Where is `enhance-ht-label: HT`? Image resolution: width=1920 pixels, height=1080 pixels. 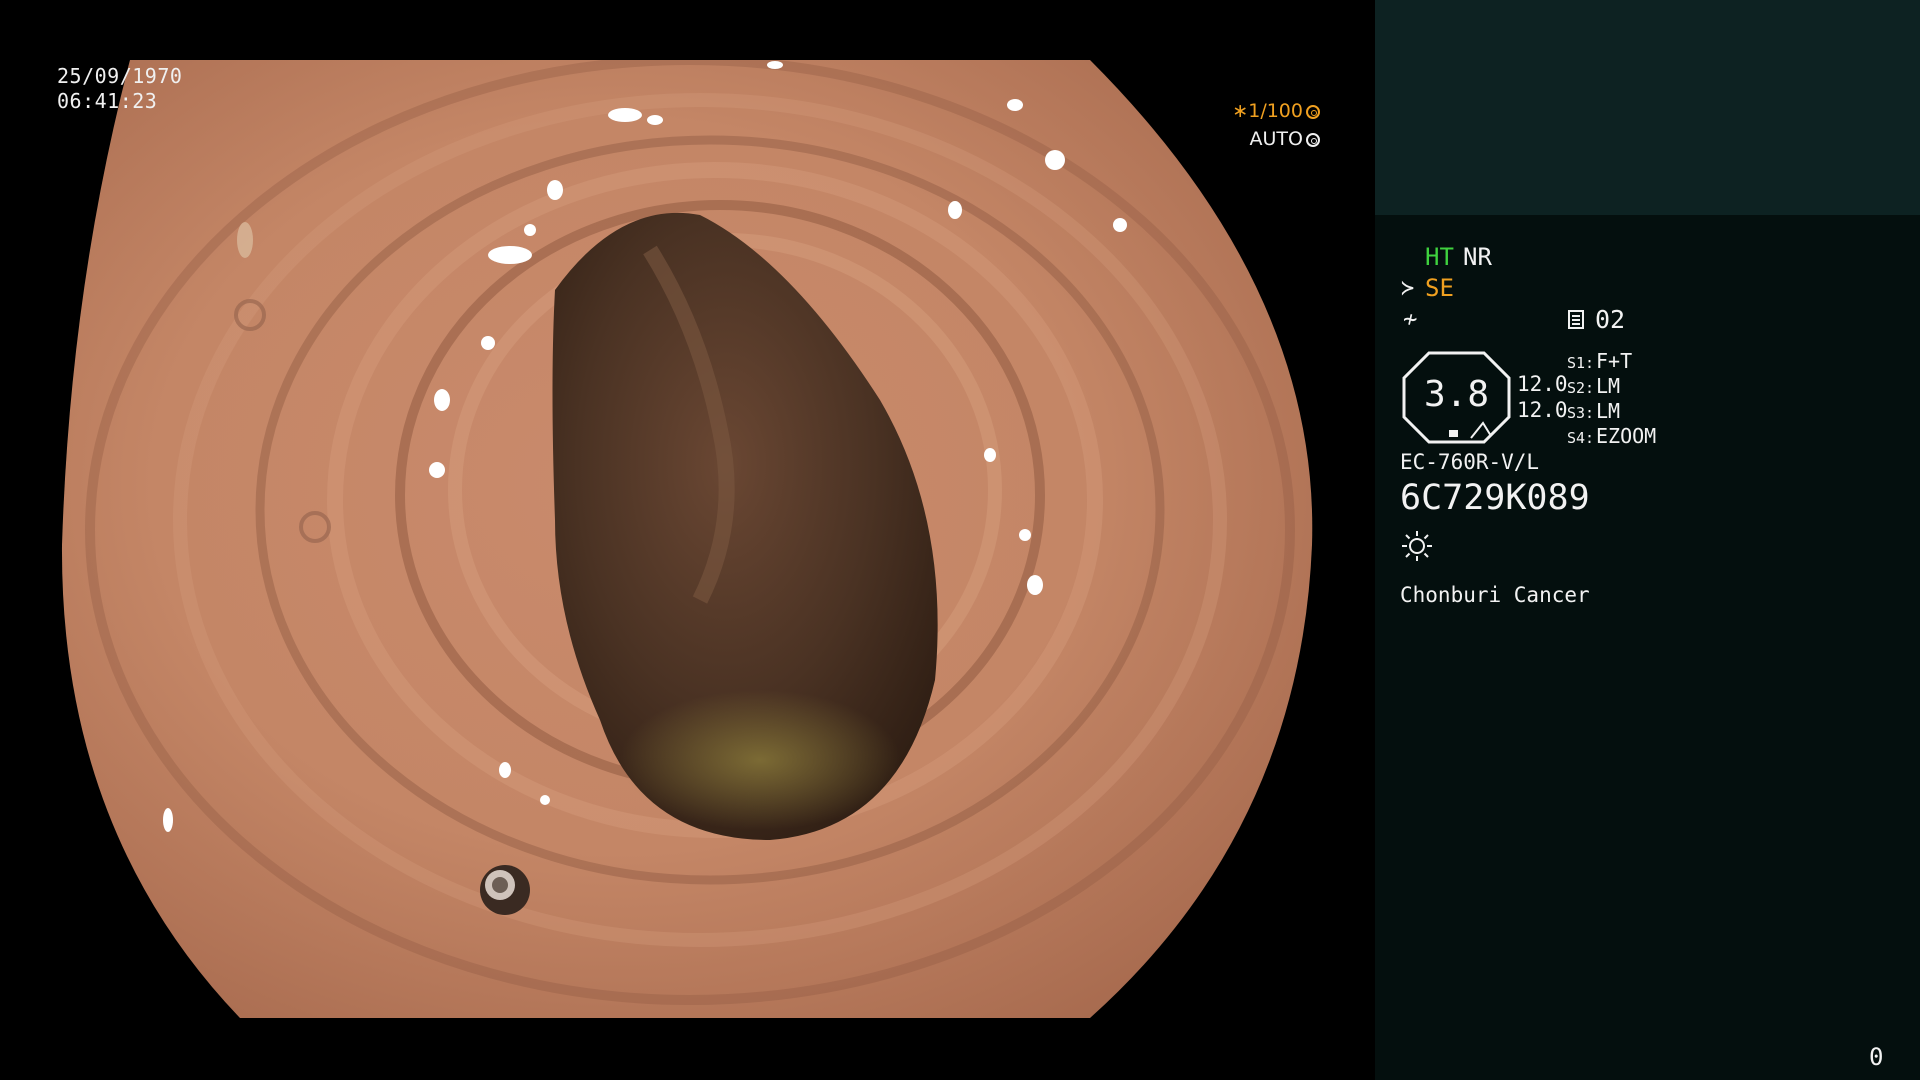
enhance-ht-label: HT is located at coordinates (1439, 257).